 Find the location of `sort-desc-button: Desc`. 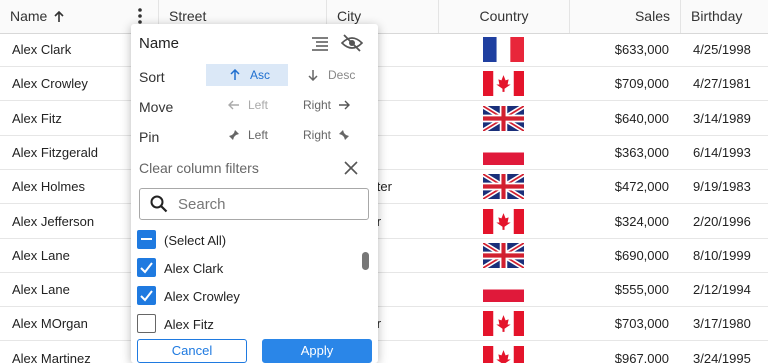

sort-desc-button: Desc is located at coordinates (336, 75).